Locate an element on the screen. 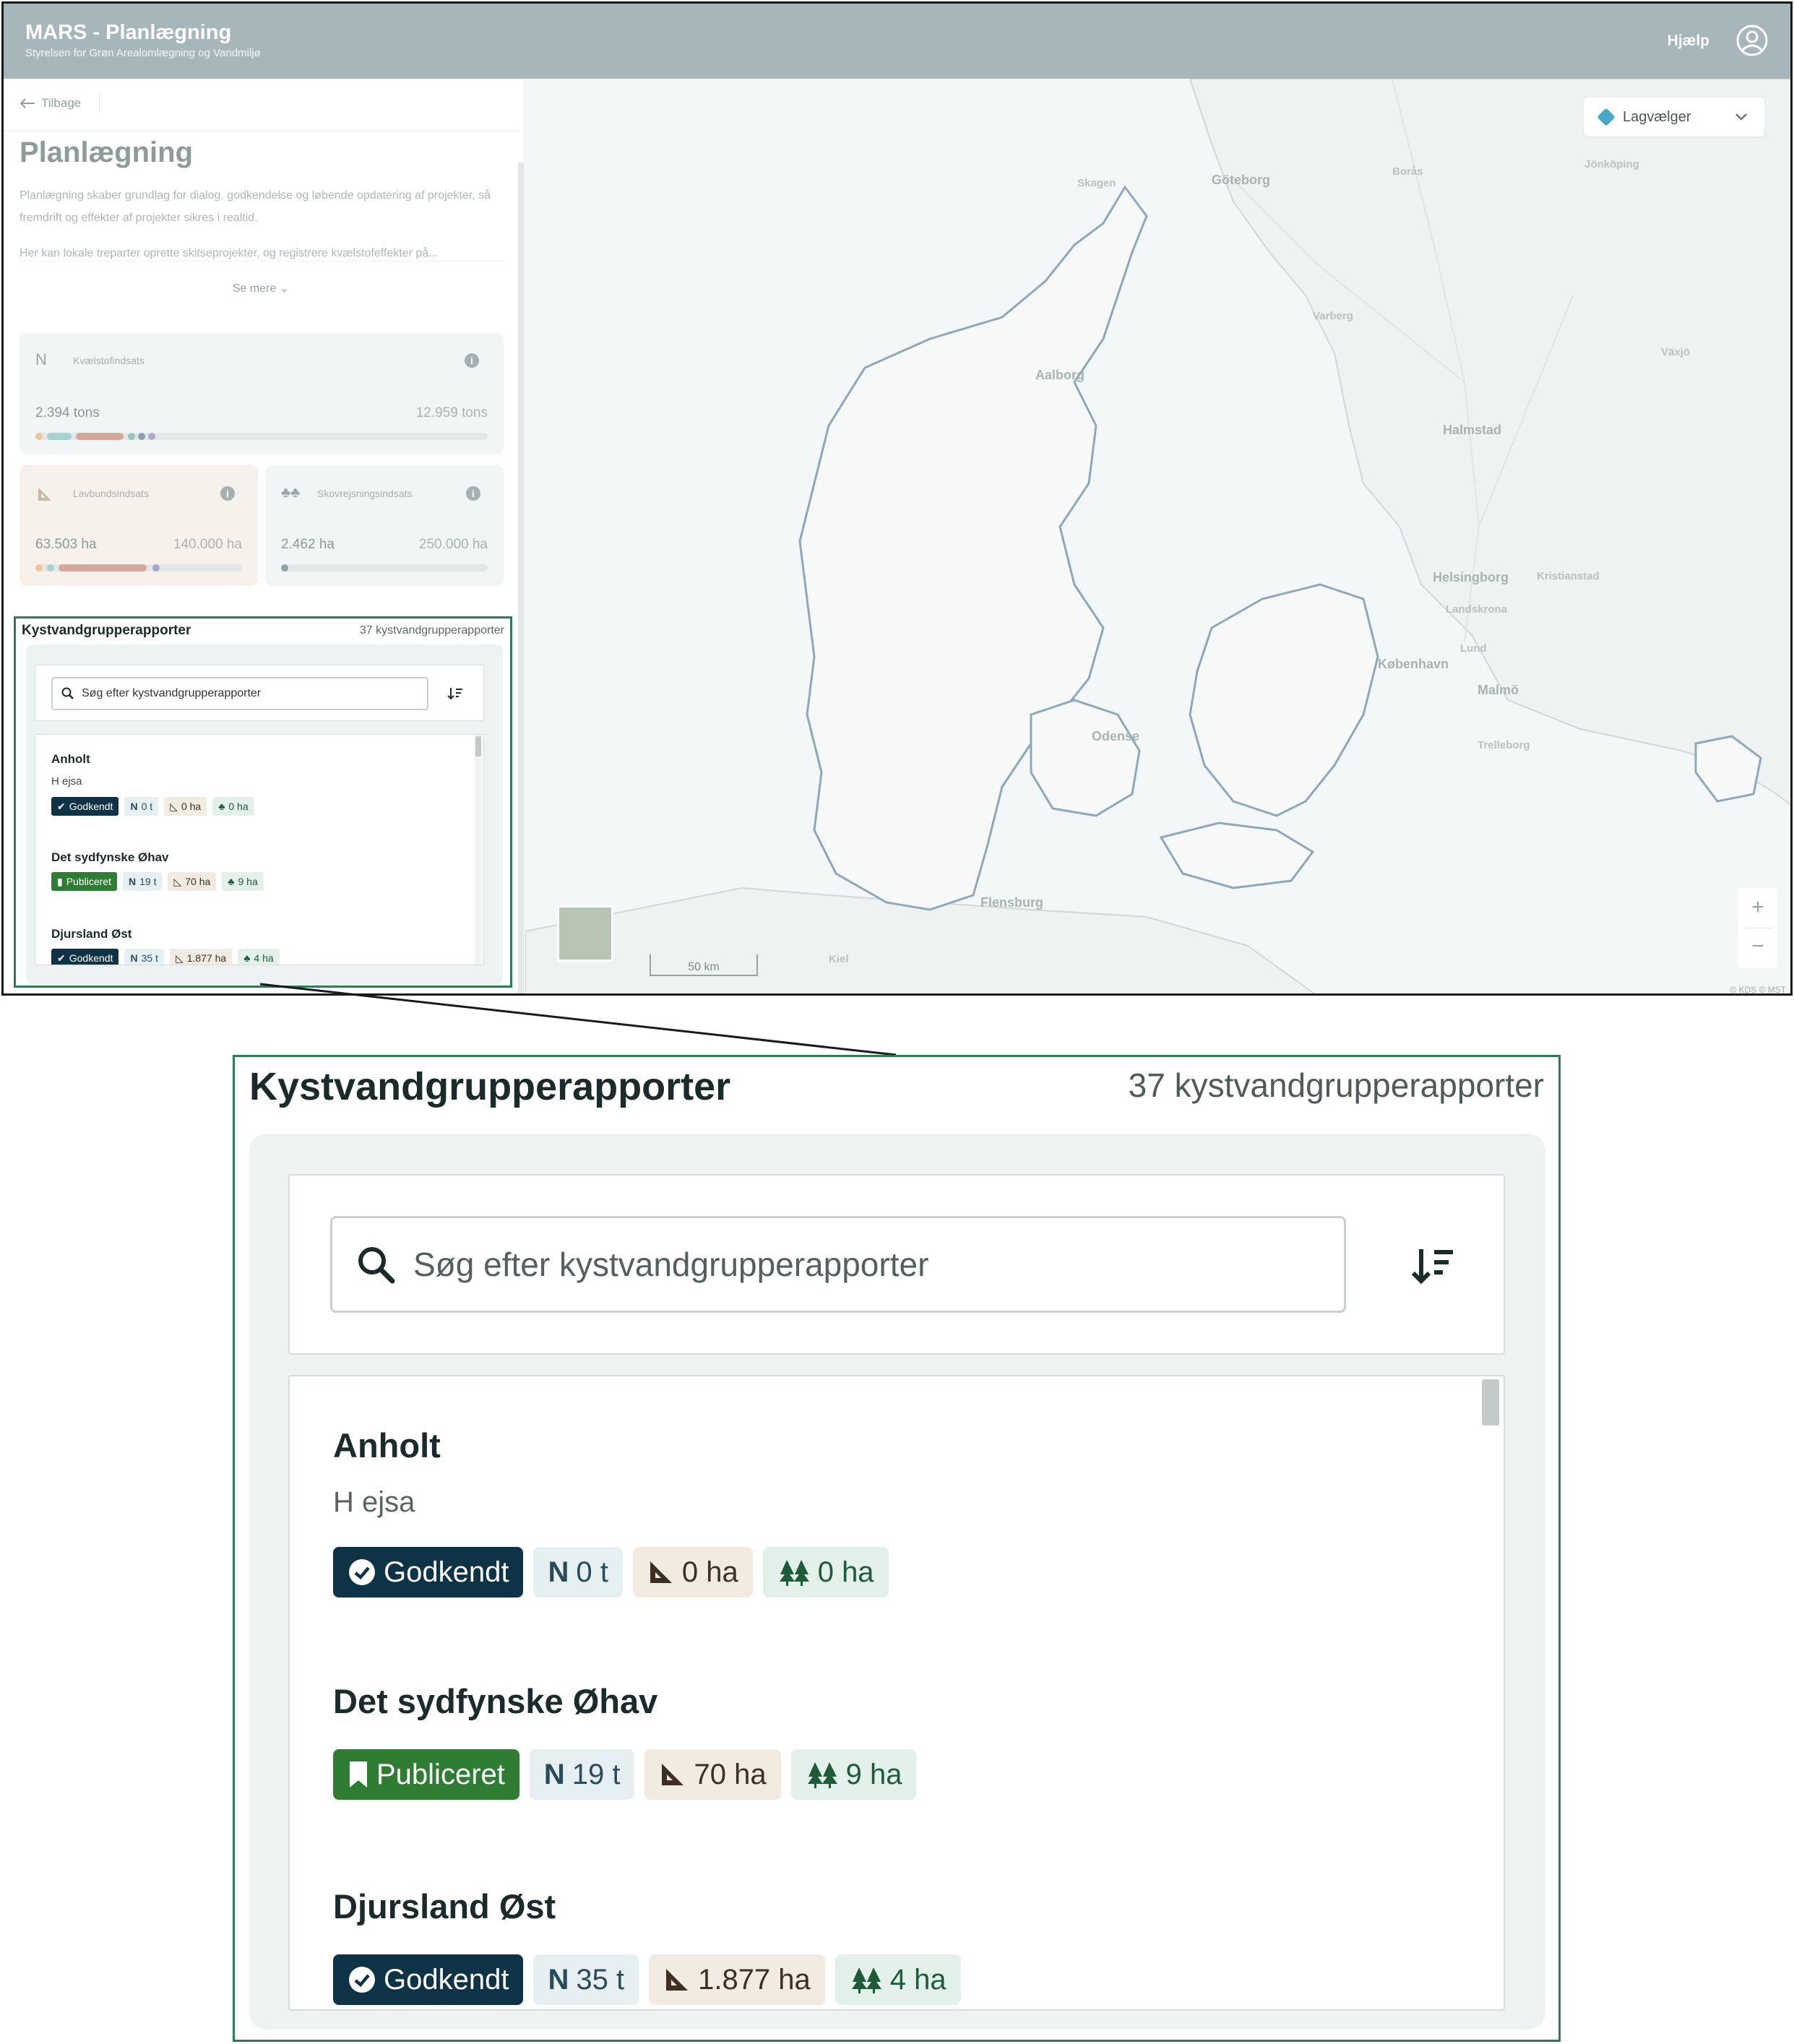 Image resolution: width=1794 pixels, height=2044 pixels. map-label: Borås is located at coordinates (1407, 171).